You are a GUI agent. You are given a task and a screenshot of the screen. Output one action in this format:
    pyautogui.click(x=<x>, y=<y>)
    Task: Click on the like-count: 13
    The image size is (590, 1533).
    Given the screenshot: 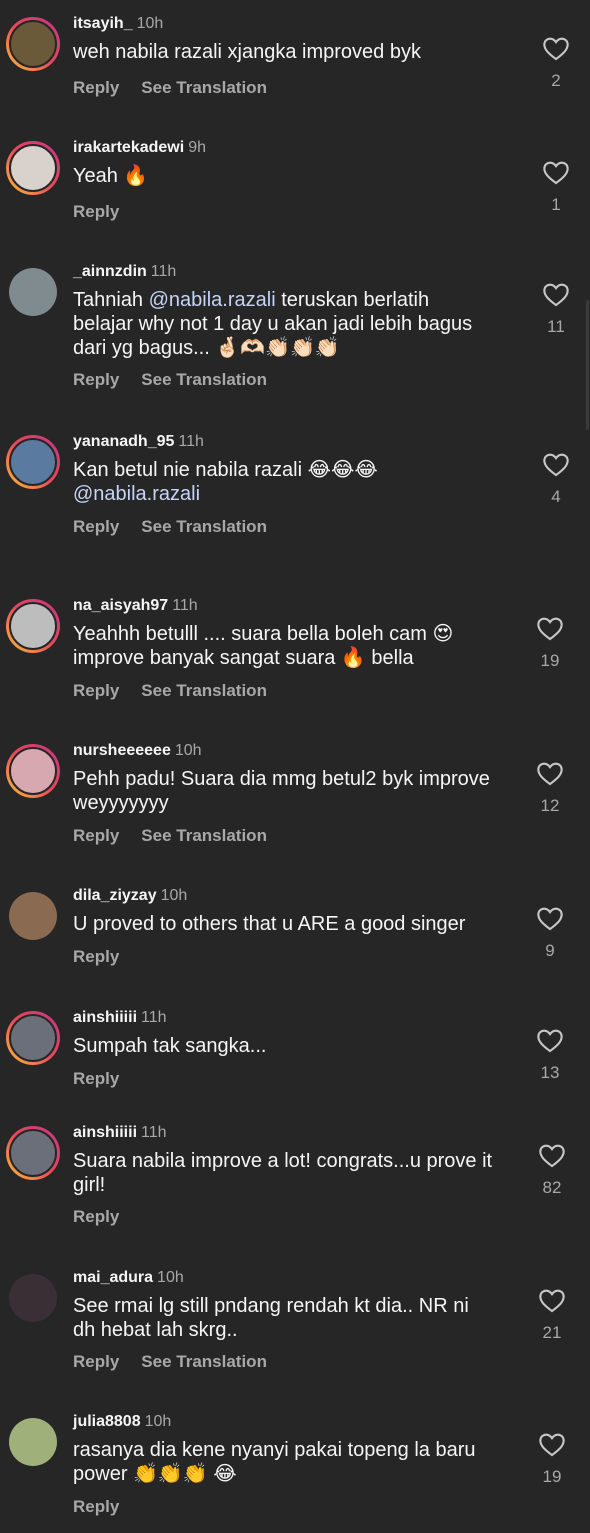 What is the action you would take?
    pyautogui.click(x=550, y=1072)
    